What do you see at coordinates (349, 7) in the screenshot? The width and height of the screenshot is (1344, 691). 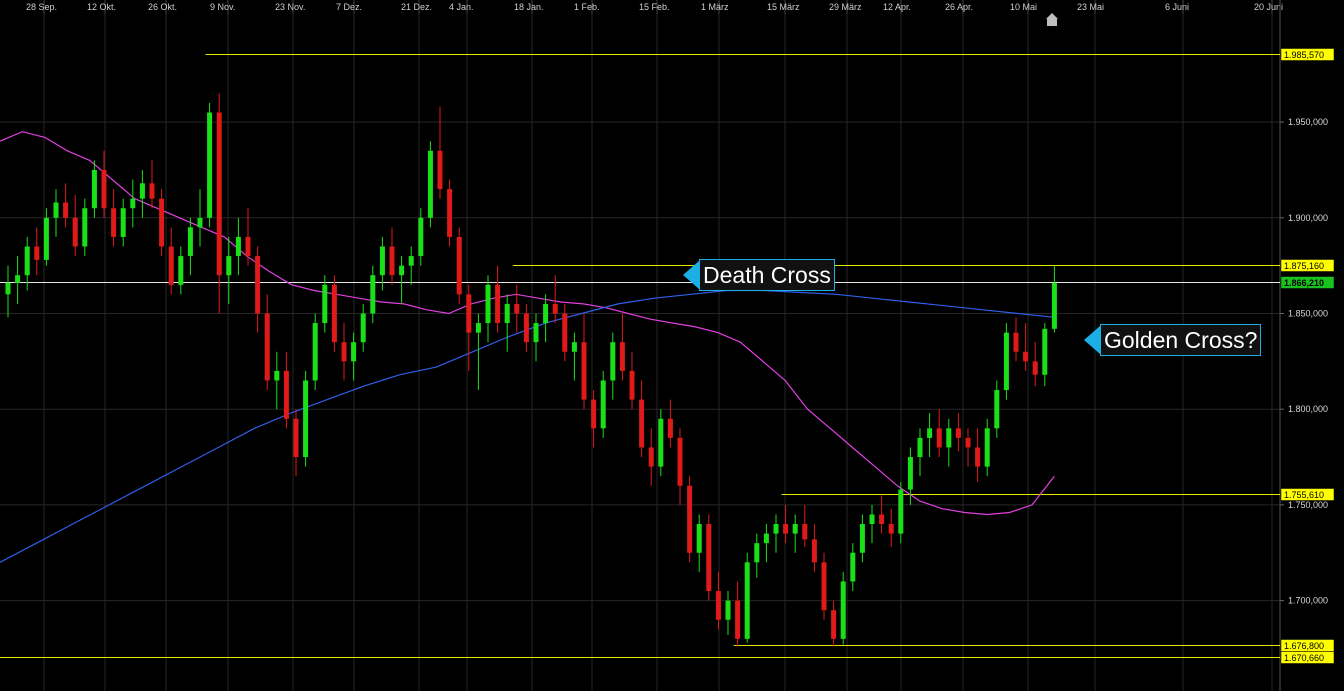 I see `x-tick-label: 7 Dez.` at bounding box center [349, 7].